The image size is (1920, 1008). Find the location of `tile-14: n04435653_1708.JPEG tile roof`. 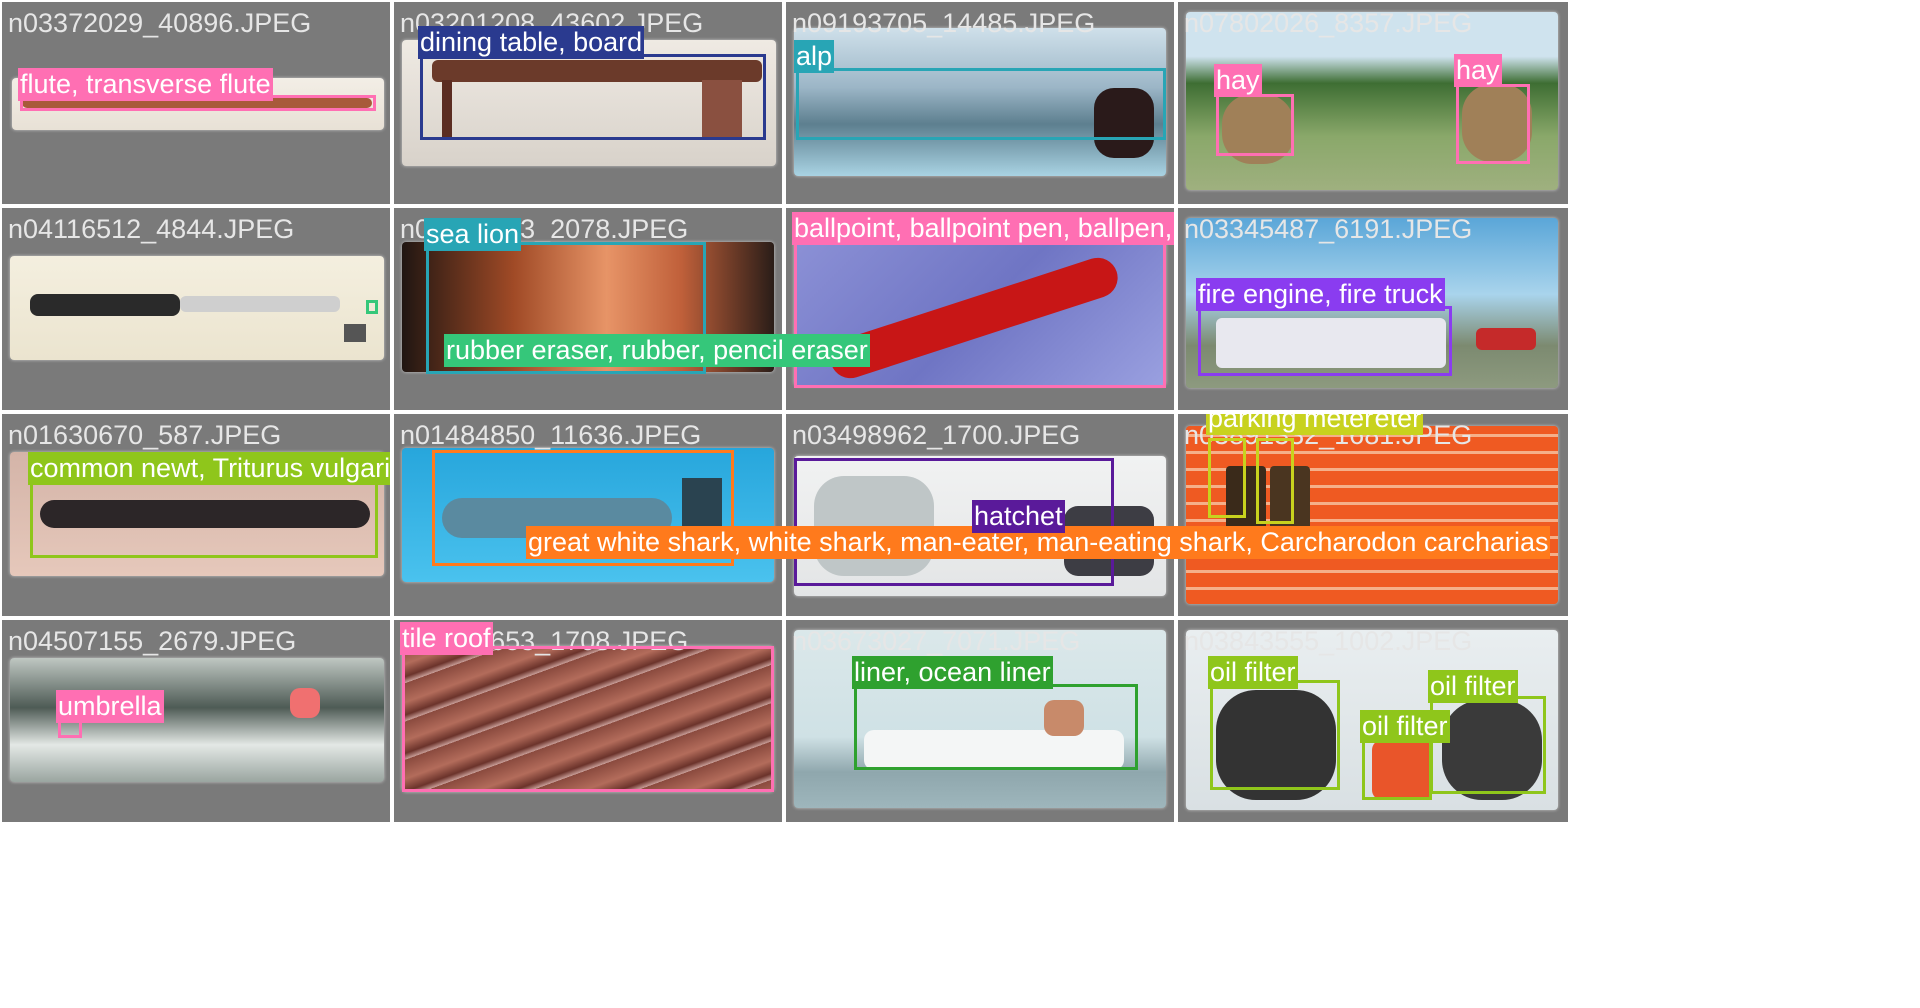

tile-14: n04435653_1708.JPEG tile roof is located at coordinates (588, 721).